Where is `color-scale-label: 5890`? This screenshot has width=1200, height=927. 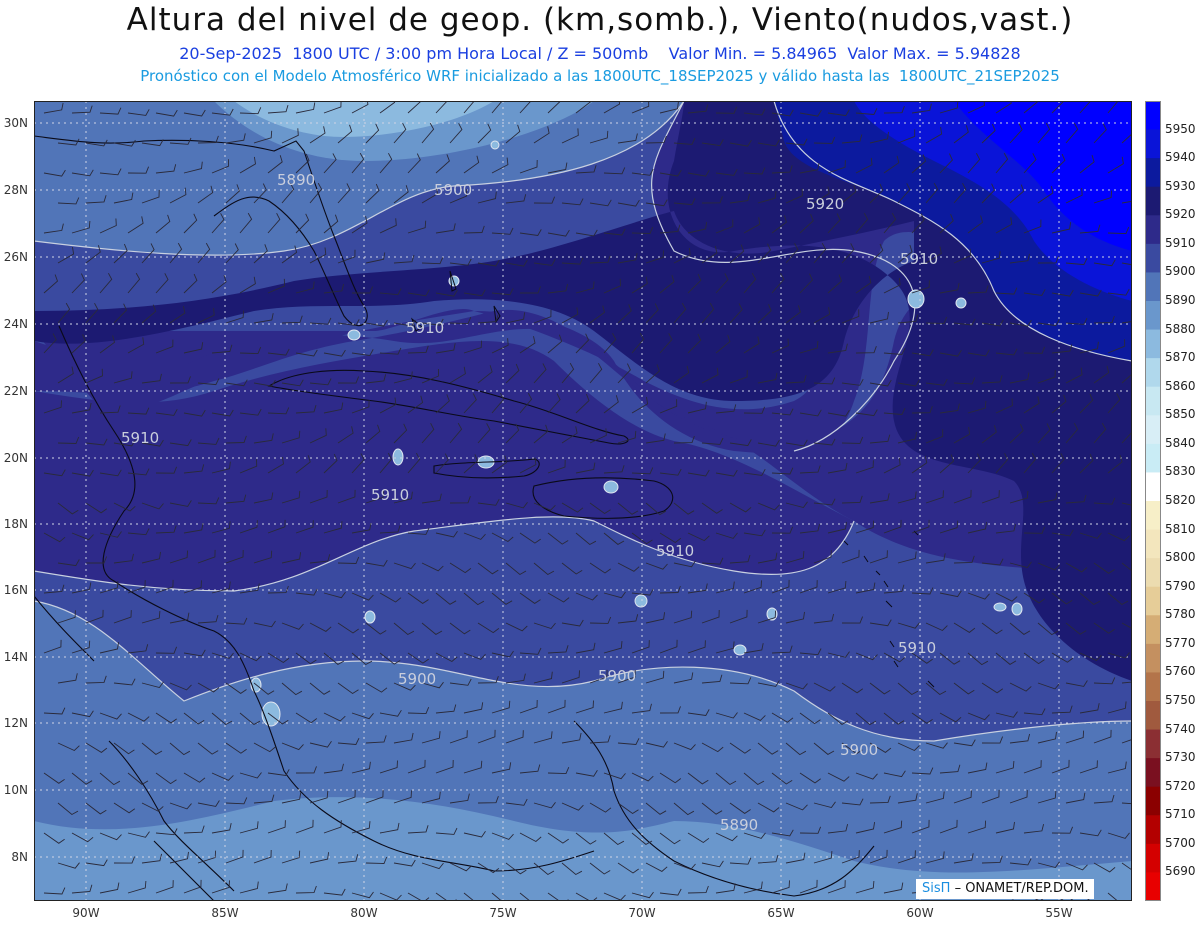 color-scale-label: 5890 is located at coordinates (1180, 300).